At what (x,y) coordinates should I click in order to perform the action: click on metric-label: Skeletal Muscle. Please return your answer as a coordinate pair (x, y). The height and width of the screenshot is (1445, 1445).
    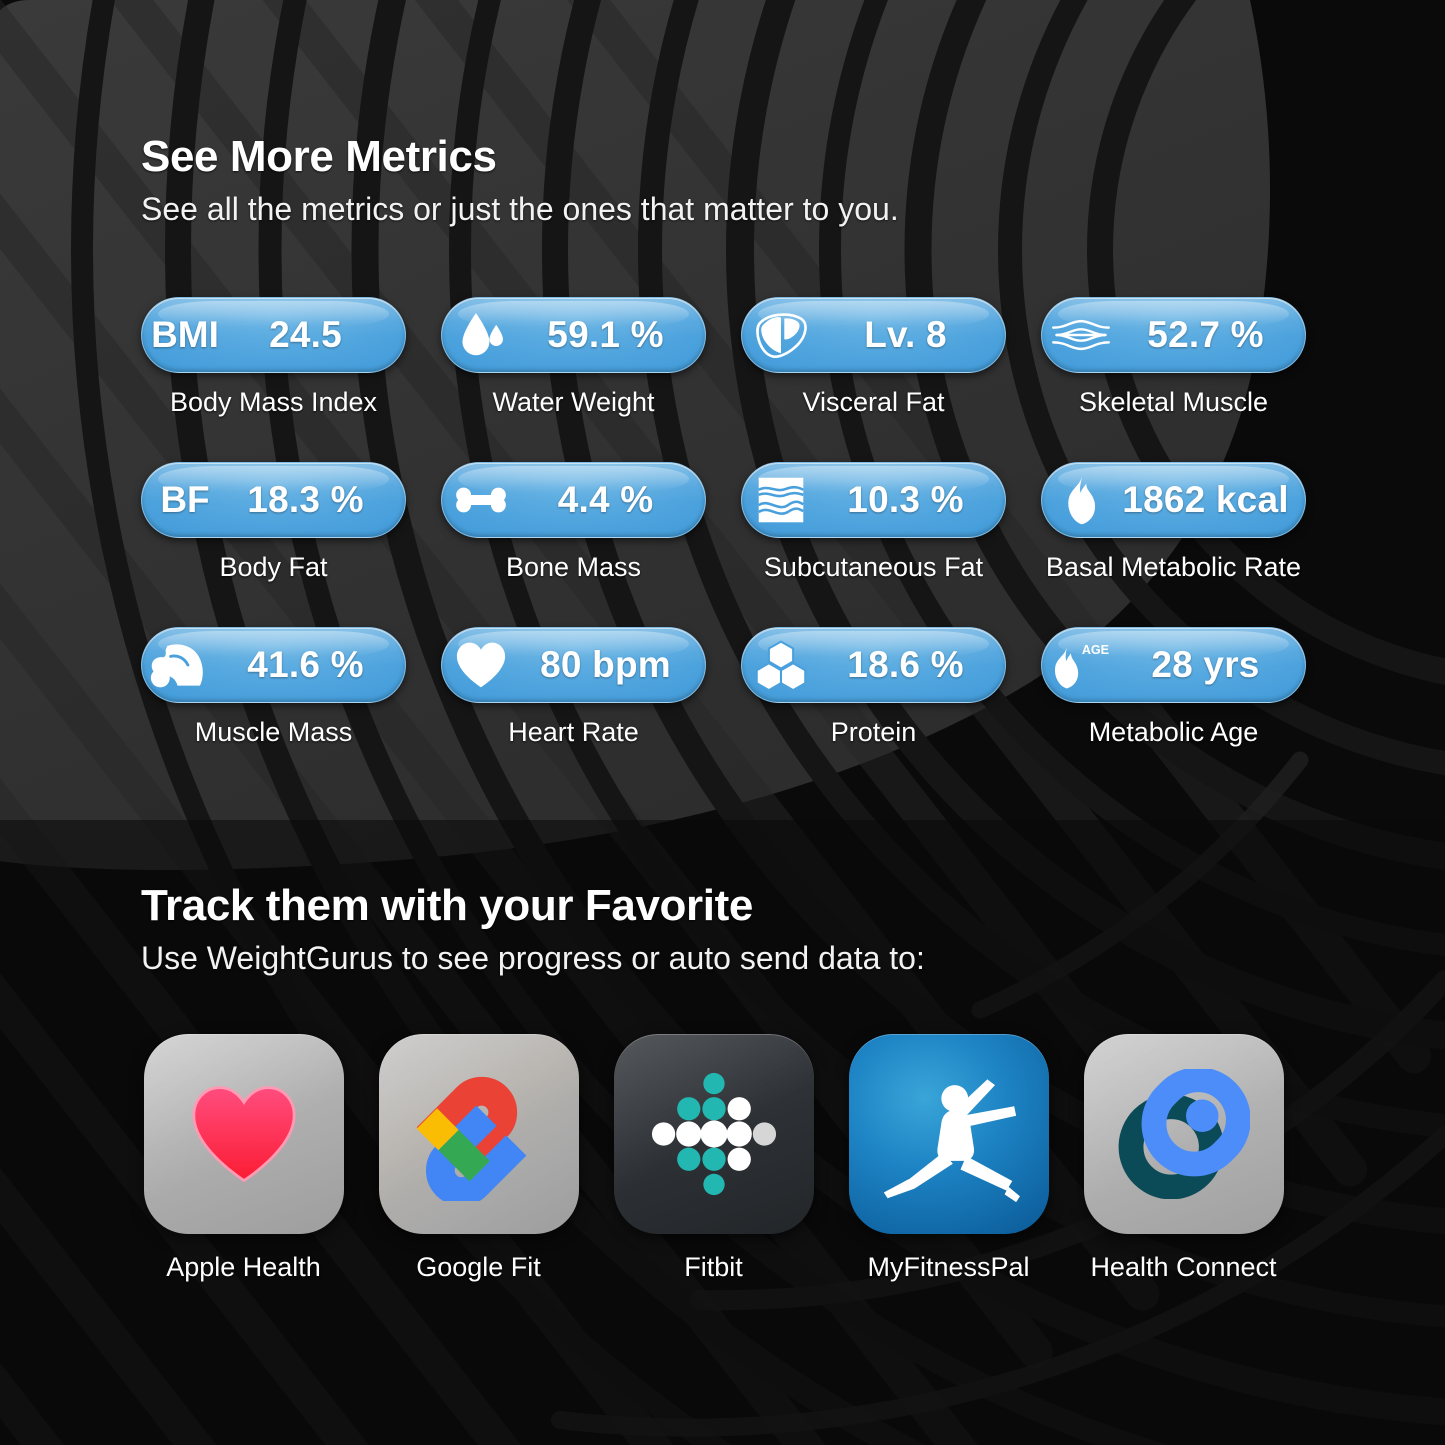
    Looking at the image, I should click on (1173, 402).